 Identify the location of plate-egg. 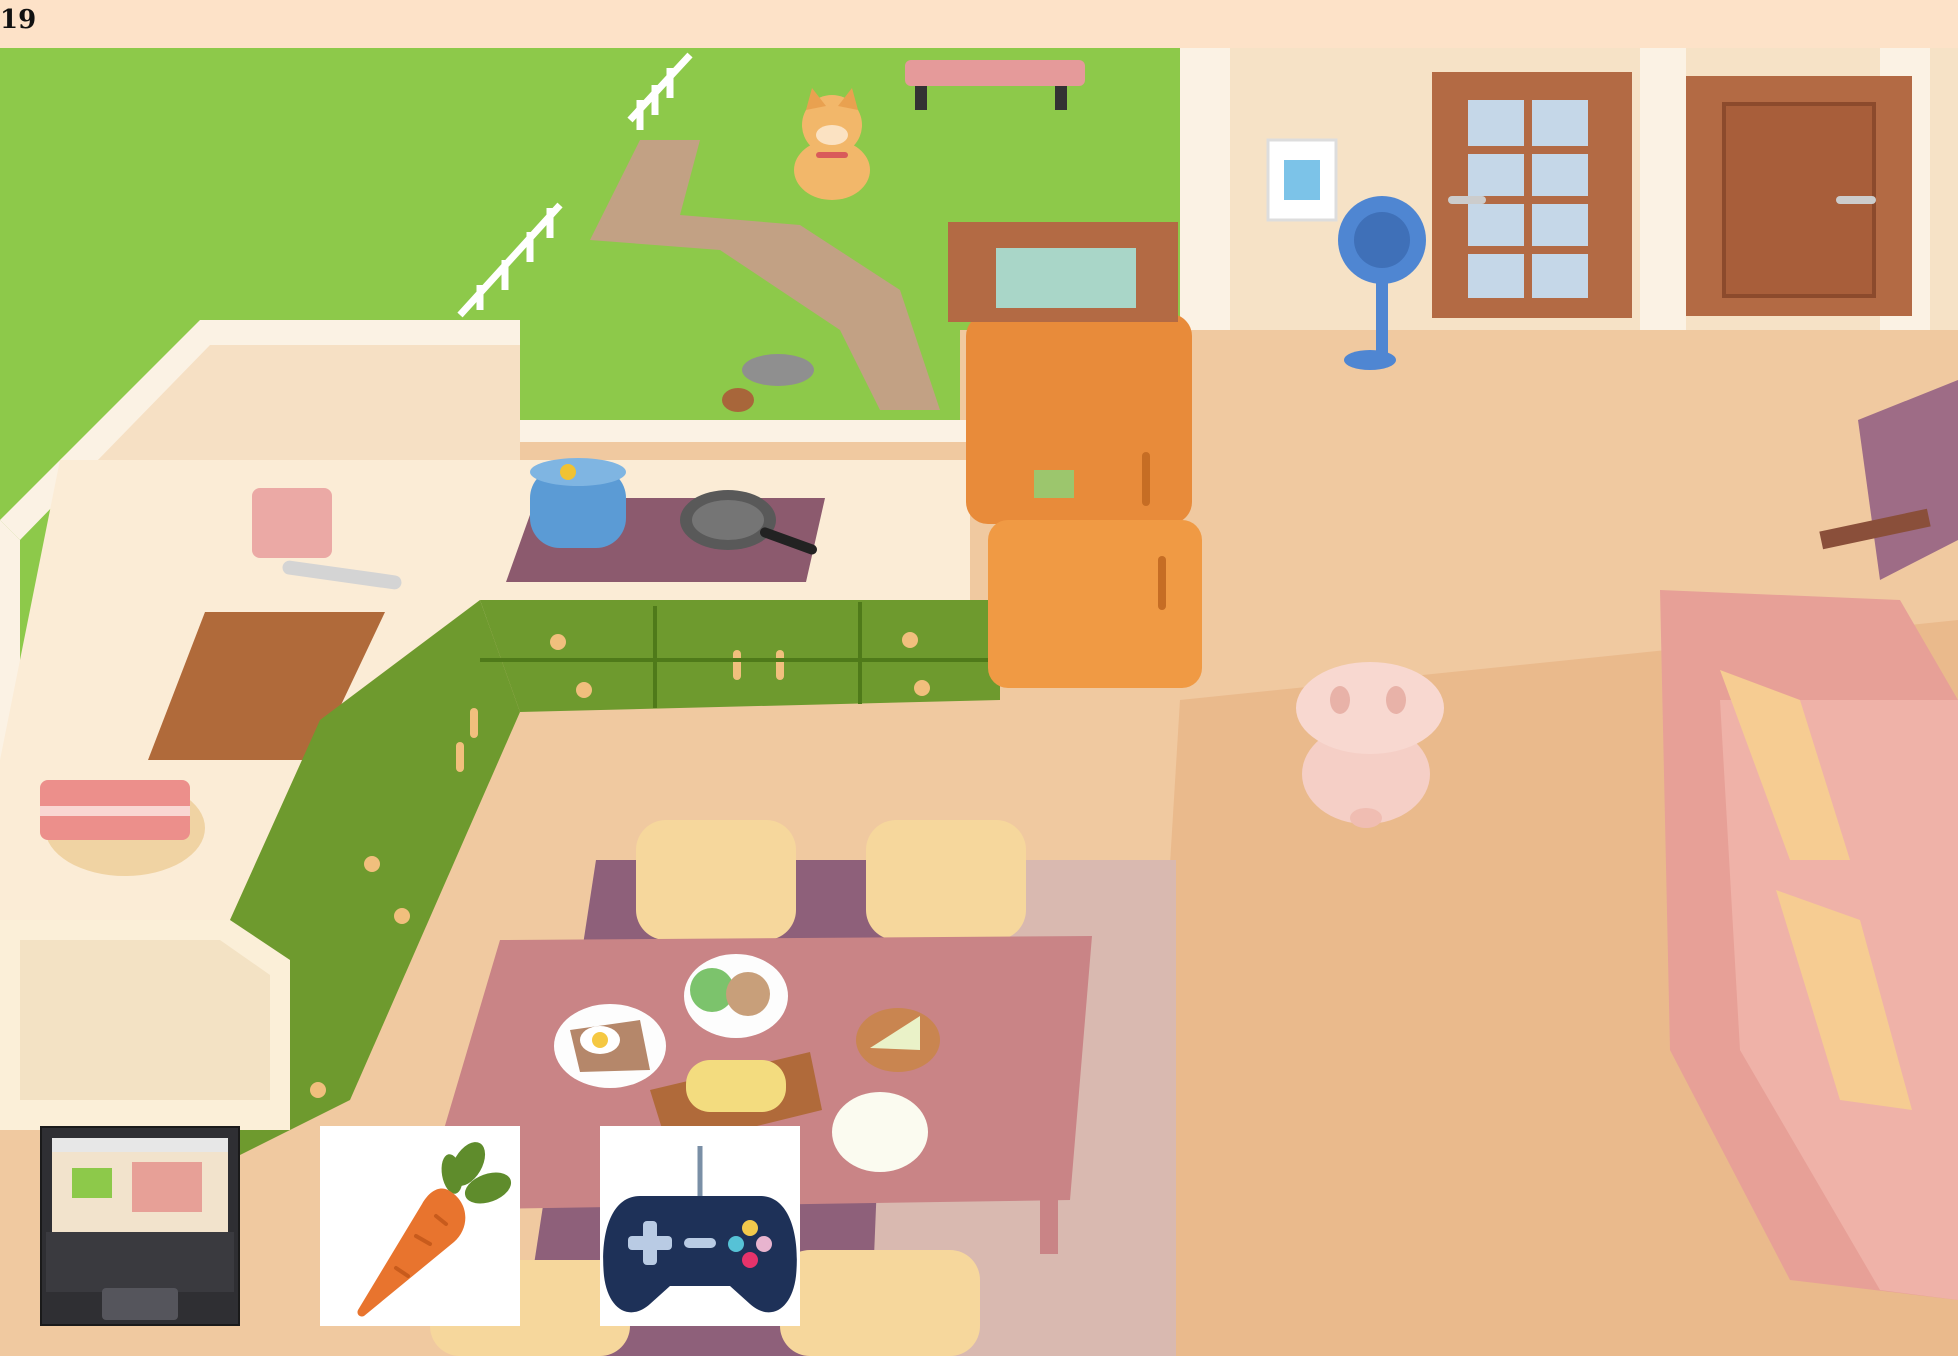
(610, 1046).